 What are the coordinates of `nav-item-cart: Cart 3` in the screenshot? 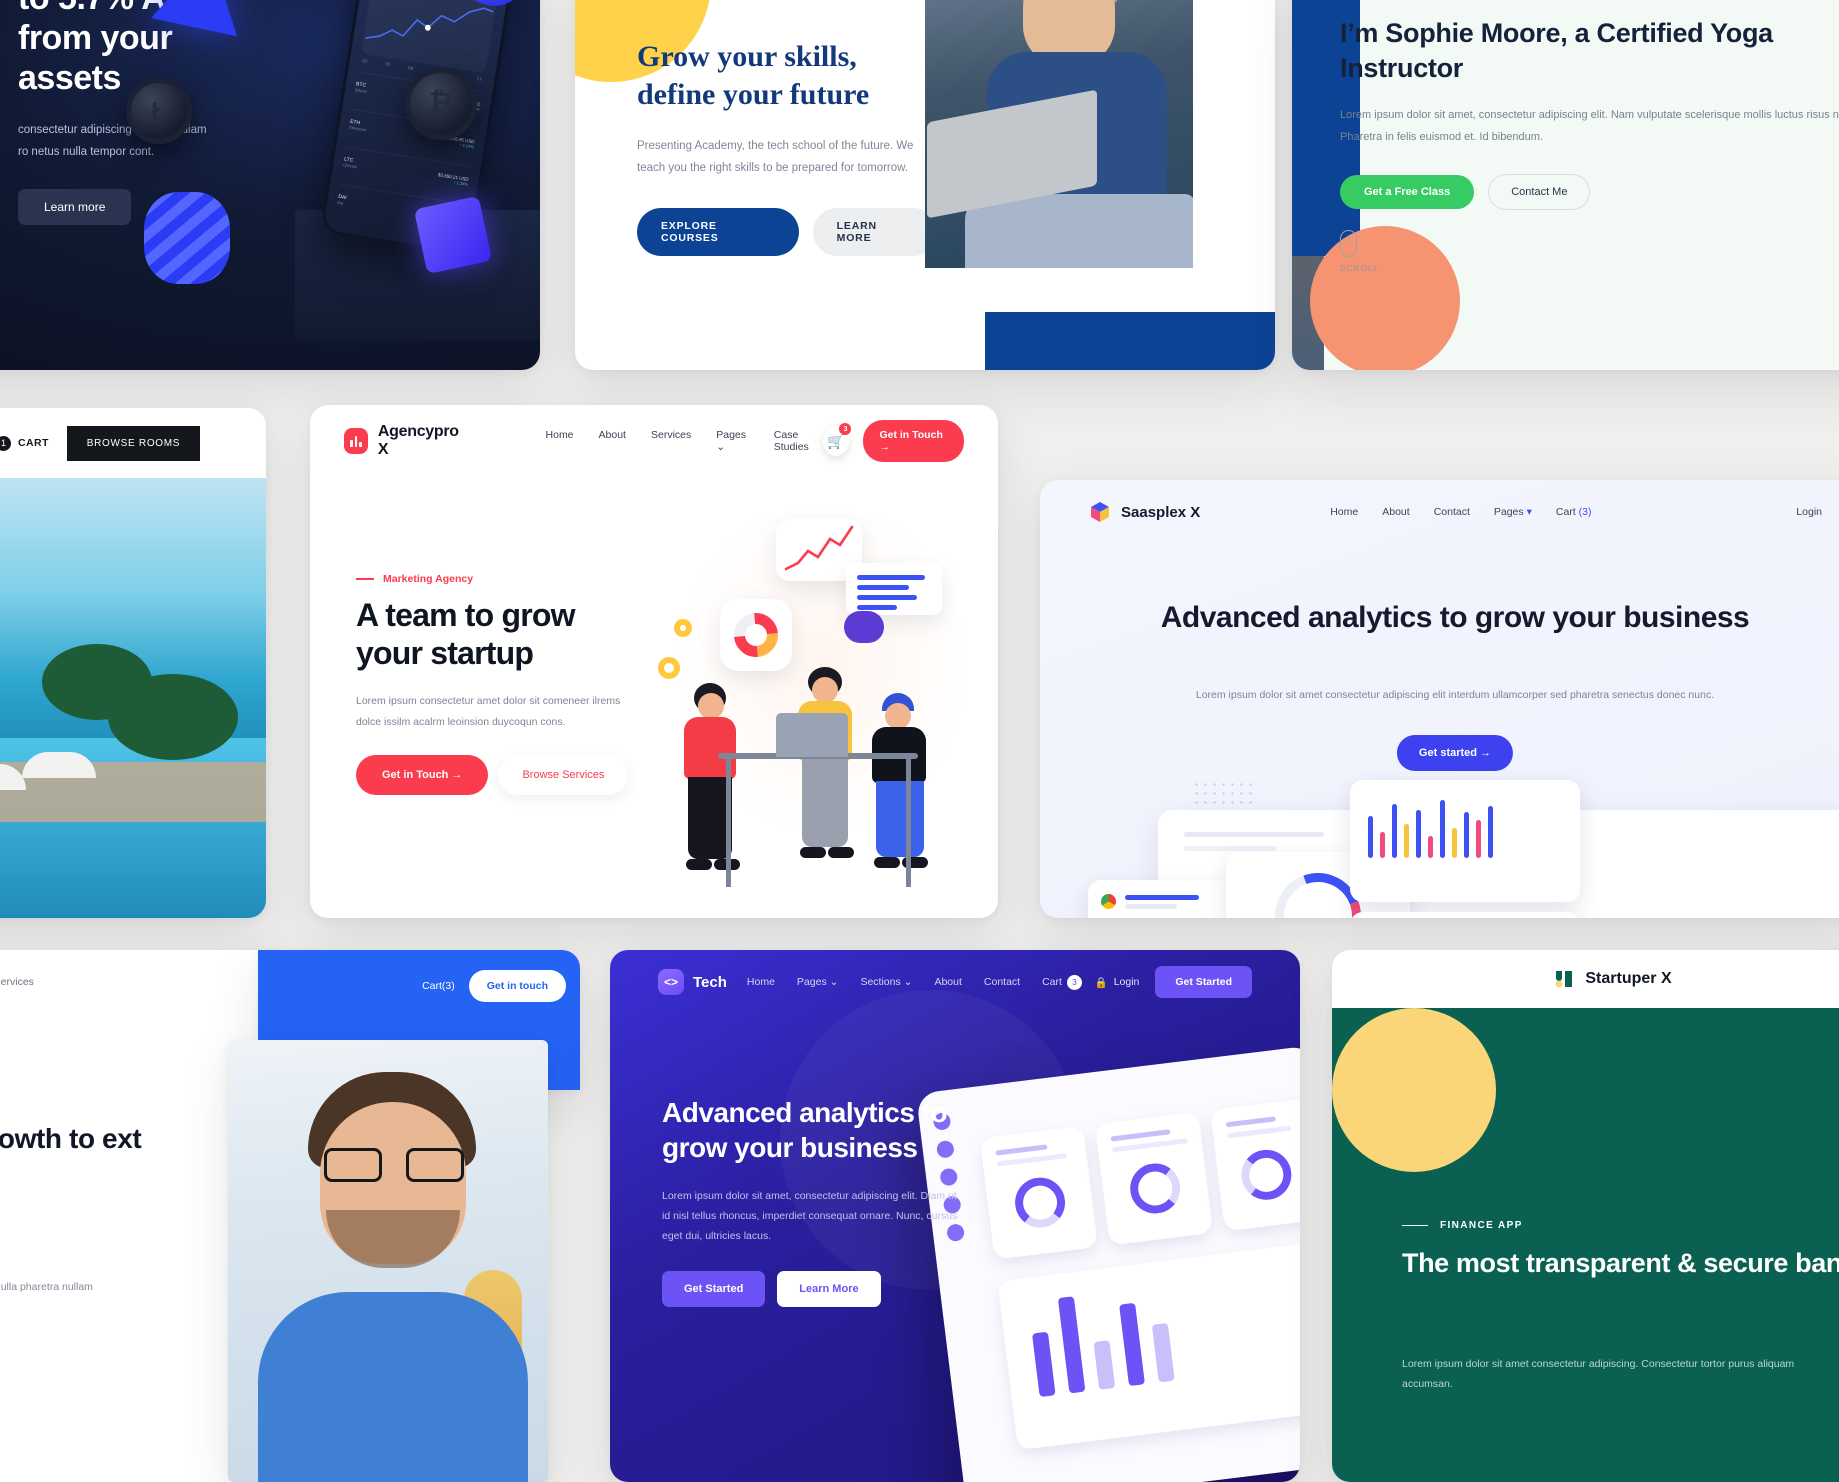 It's located at (1062, 982).